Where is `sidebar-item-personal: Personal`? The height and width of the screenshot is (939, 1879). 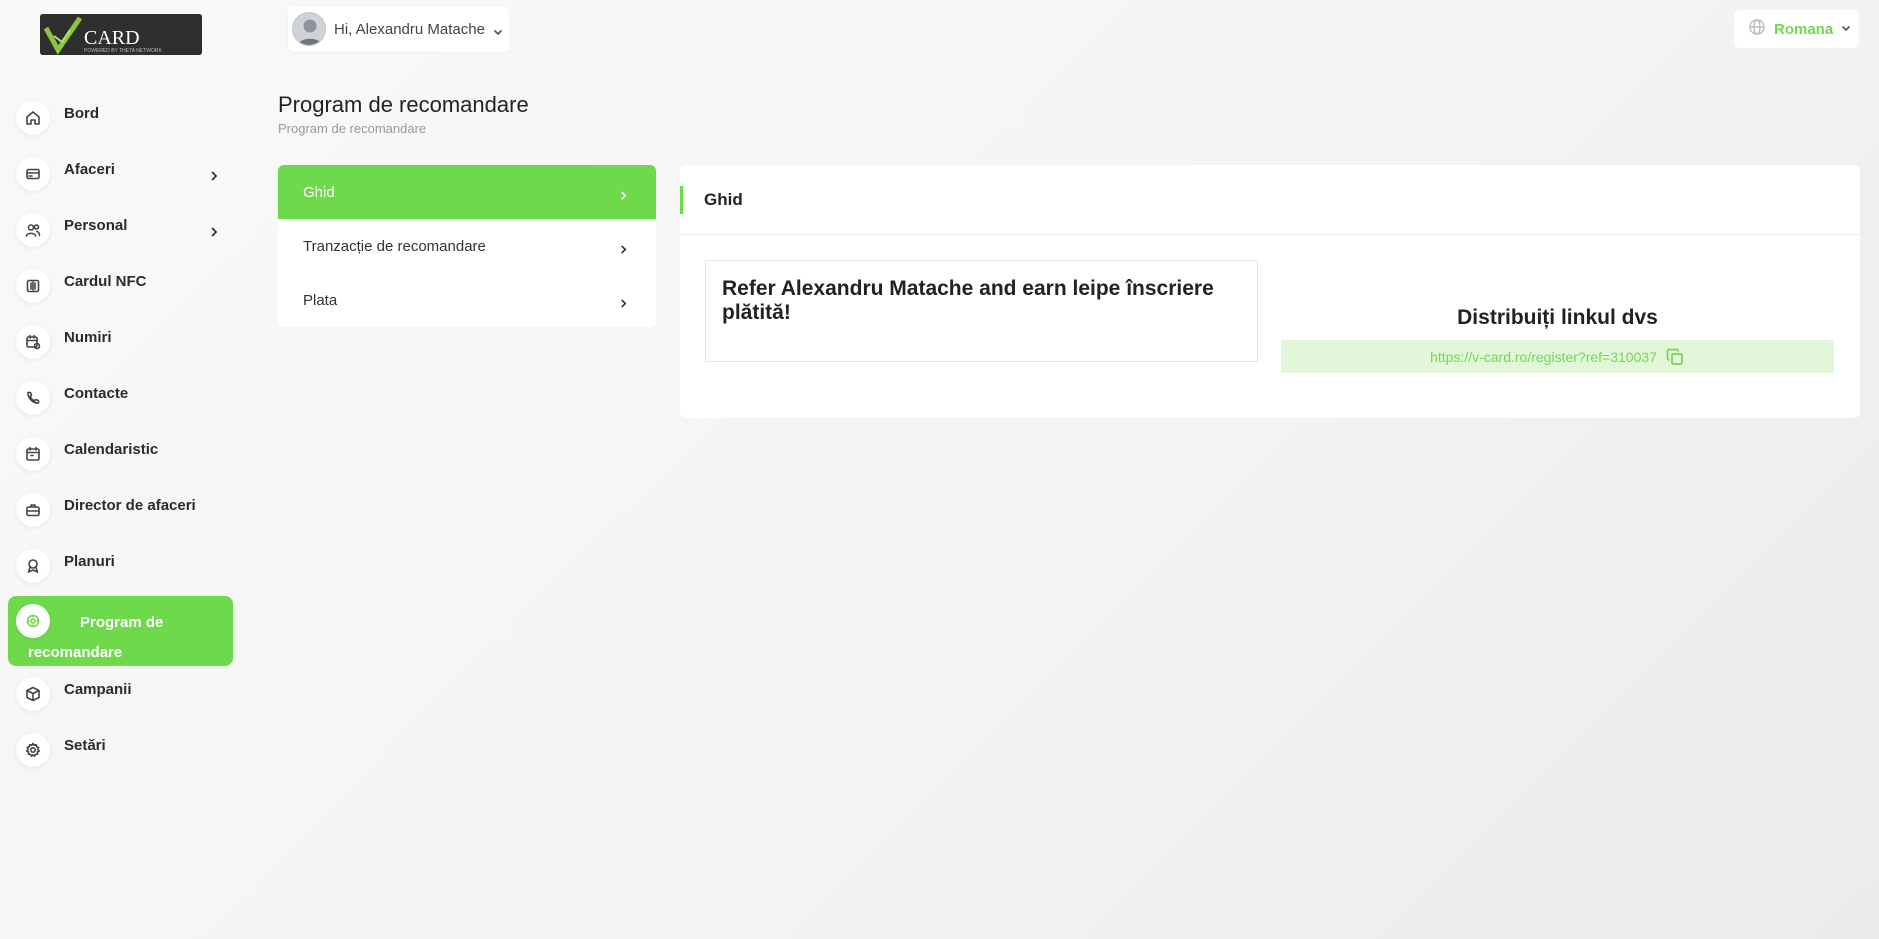
sidebar-item-personal: Personal is located at coordinates (120, 230).